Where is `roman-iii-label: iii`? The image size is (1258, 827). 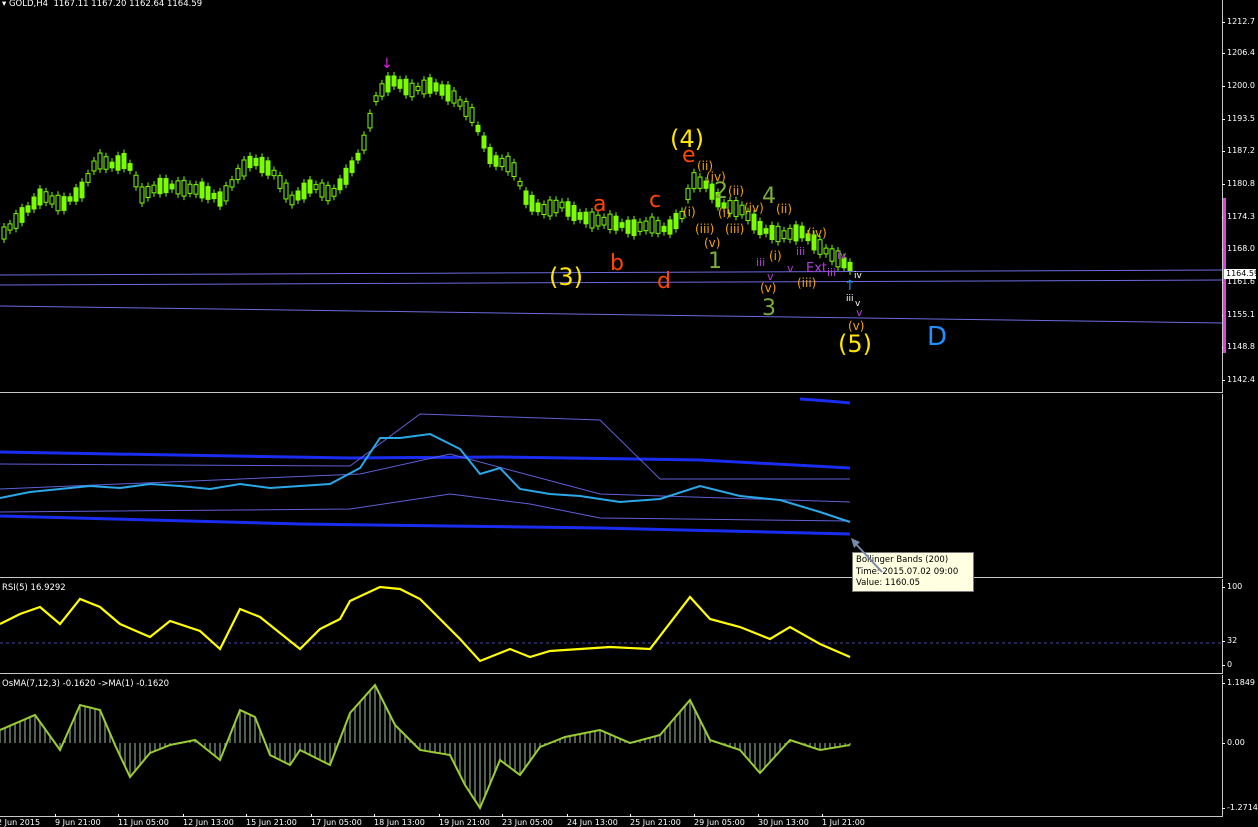 roman-iii-label: iii is located at coordinates (760, 262).